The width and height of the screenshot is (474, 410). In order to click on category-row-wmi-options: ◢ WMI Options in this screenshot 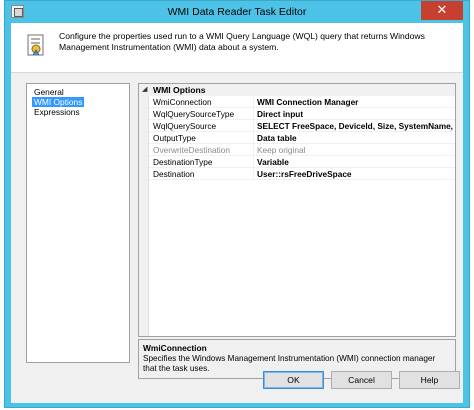, I will do `click(297, 90)`.